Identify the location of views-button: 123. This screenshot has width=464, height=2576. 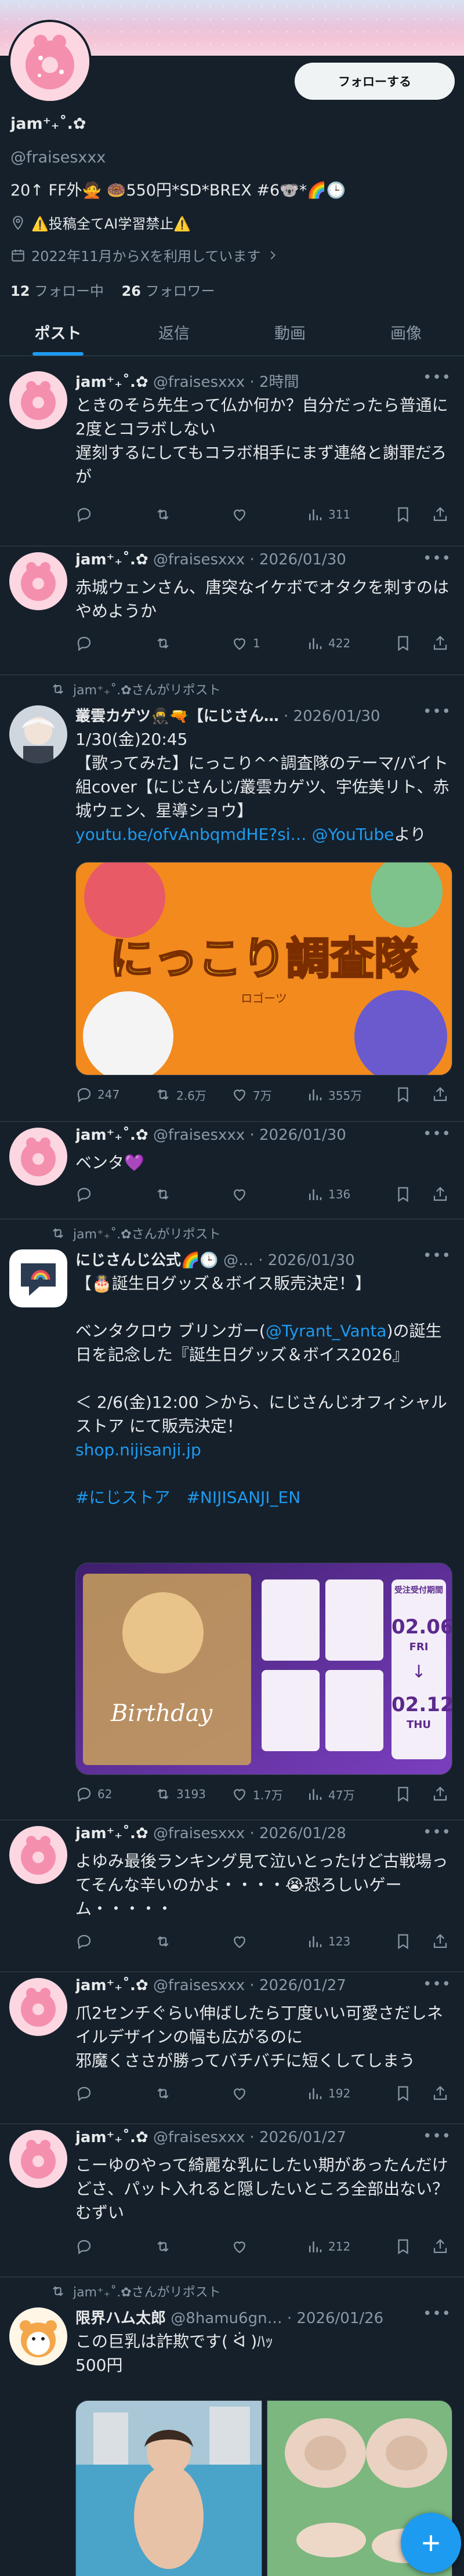
(328, 1942).